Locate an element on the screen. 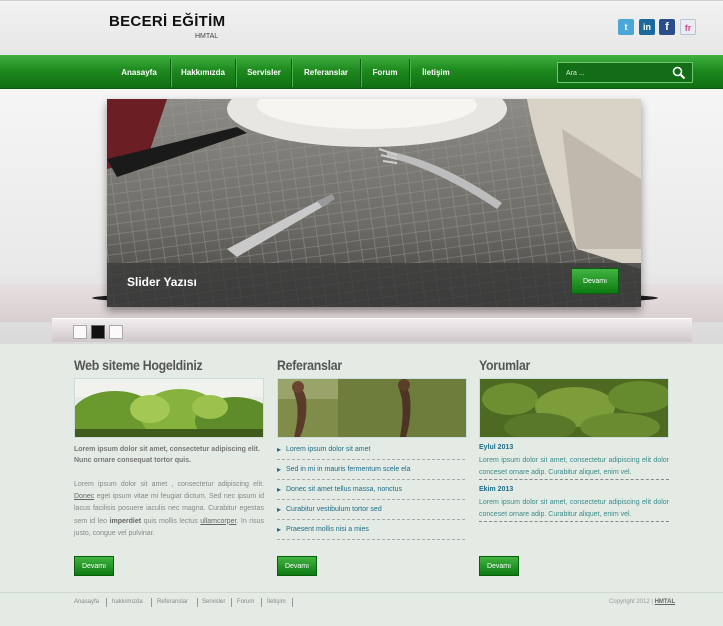 Image resolution: width=723 pixels, height=626 pixels. footer-brand-link: HMTAL is located at coordinates (665, 602).